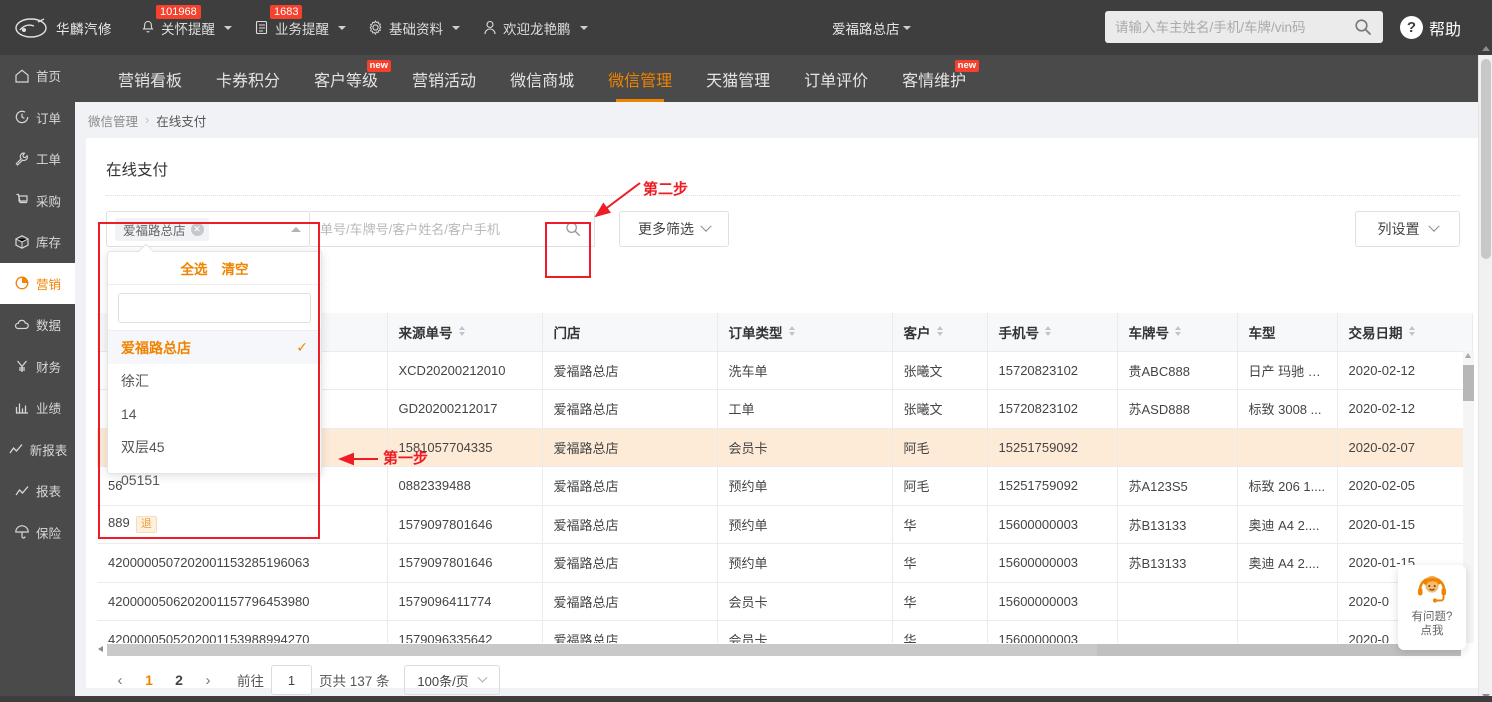  What do you see at coordinates (22, 407) in the screenshot?
I see `bars-icon` at bounding box center [22, 407].